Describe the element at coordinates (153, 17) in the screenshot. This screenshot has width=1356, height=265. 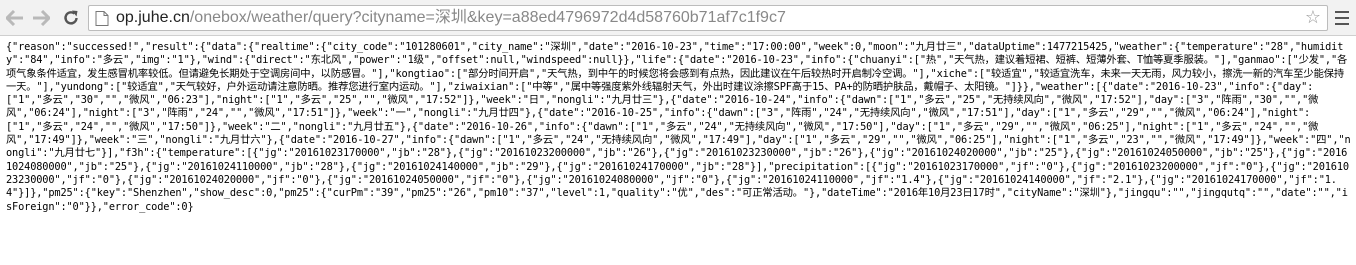
I see `url-host: op.juhe.cn` at that location.